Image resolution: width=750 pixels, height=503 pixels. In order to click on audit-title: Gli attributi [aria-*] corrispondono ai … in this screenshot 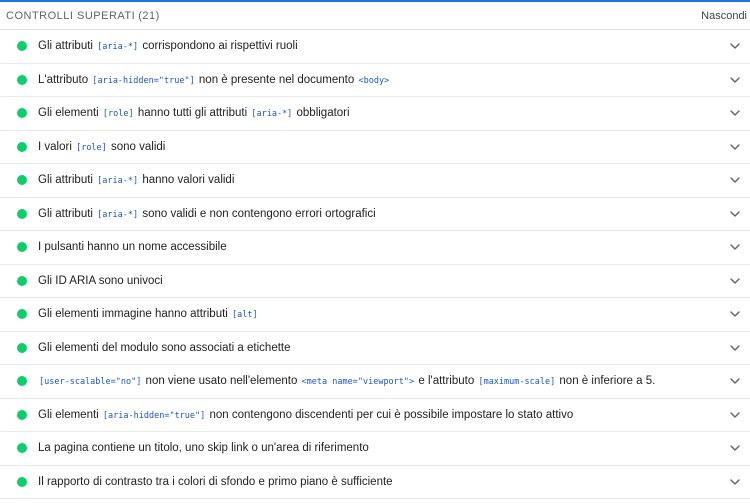, I will do `click(382, 46)`.